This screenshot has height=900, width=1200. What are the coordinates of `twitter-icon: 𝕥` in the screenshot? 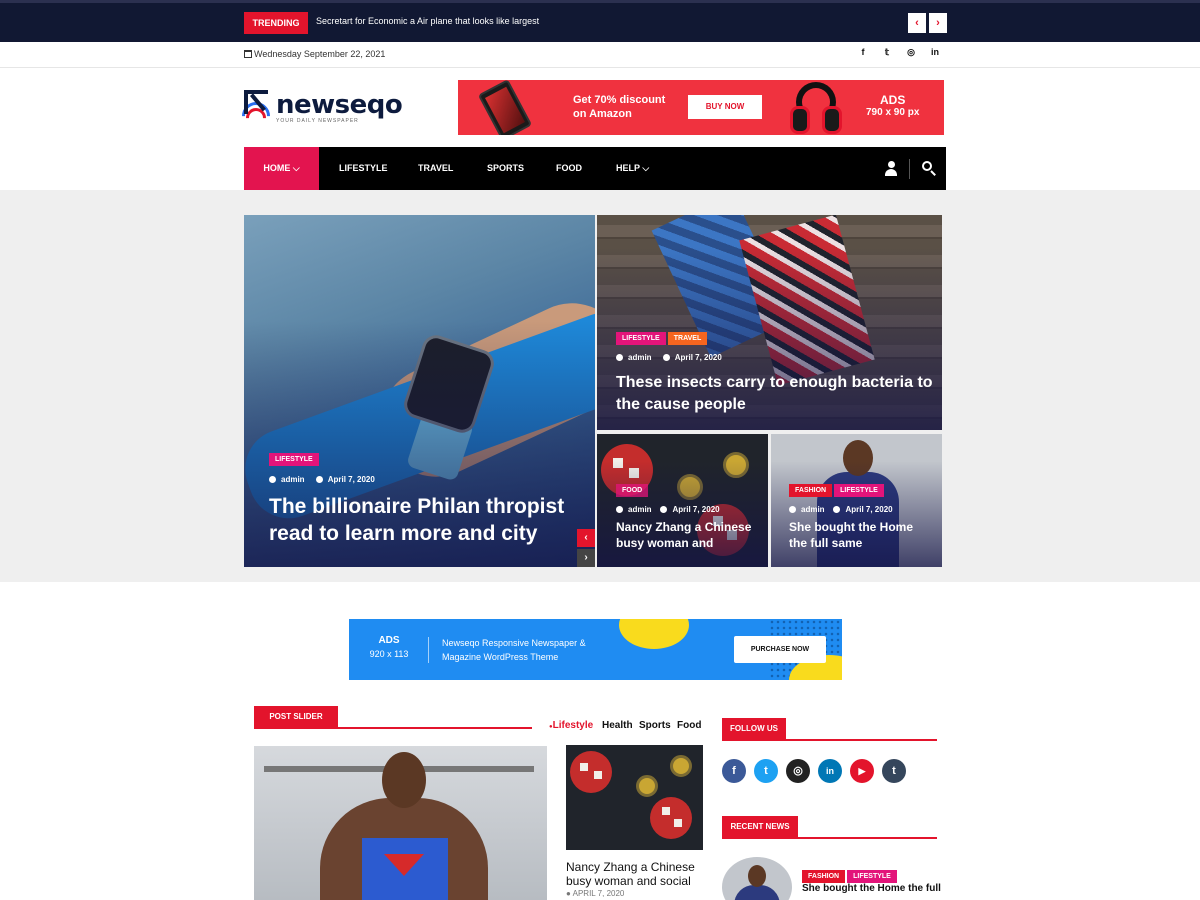 It's located at (887, 52).